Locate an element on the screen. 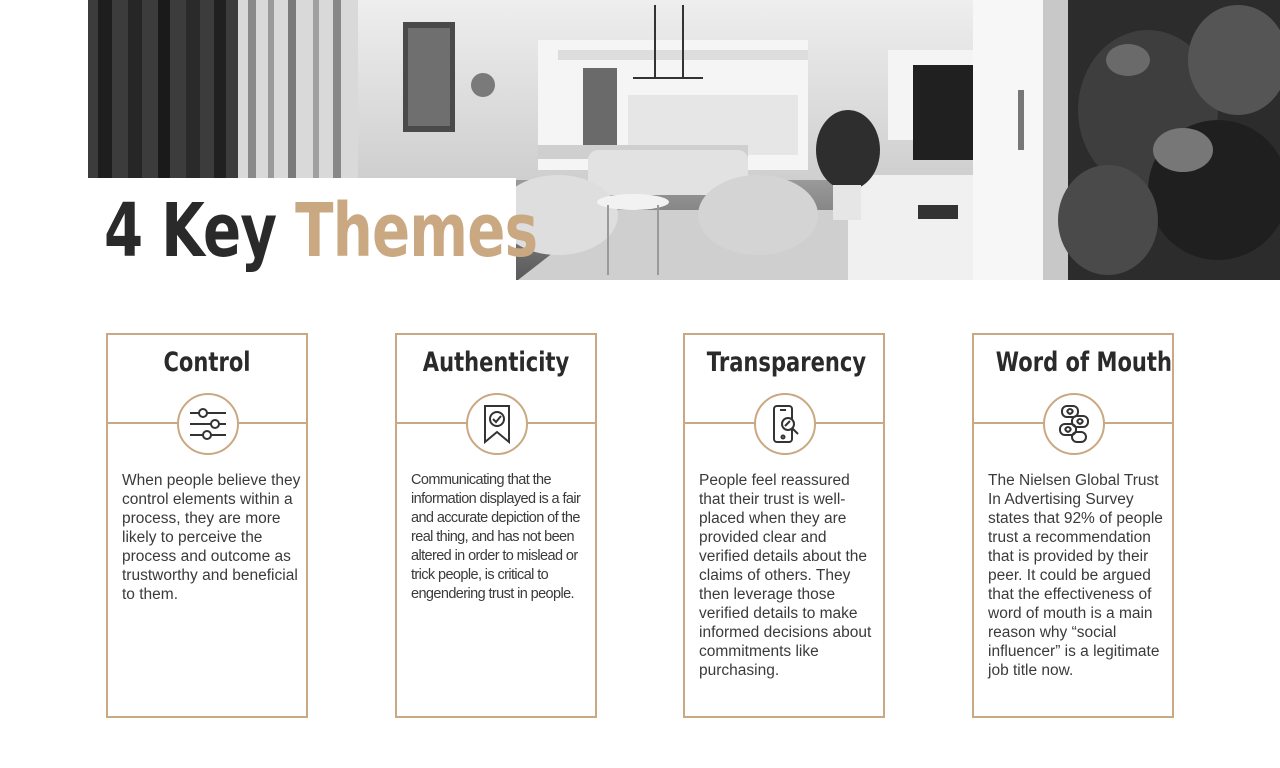 The width and height of the screenshot is (1280, 768). title-word-accent: Themes is located at coordinates (416, 231).